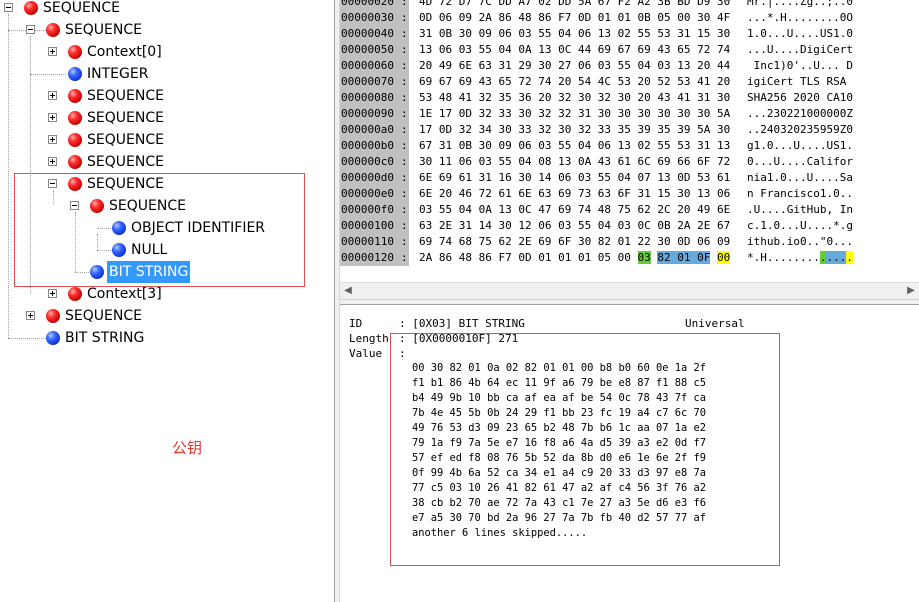  Describe the element at coordinates (187, 448) in the screenshot. I see `public-key-annotation: 公钥` at that location.